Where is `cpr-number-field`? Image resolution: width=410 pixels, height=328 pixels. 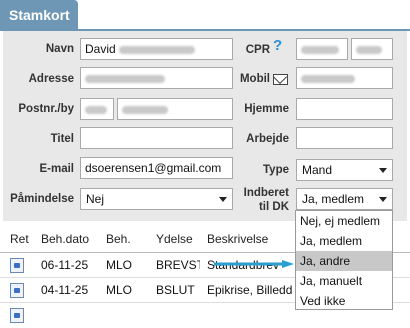 cpr-number-field is located at coordinates (372, 49).